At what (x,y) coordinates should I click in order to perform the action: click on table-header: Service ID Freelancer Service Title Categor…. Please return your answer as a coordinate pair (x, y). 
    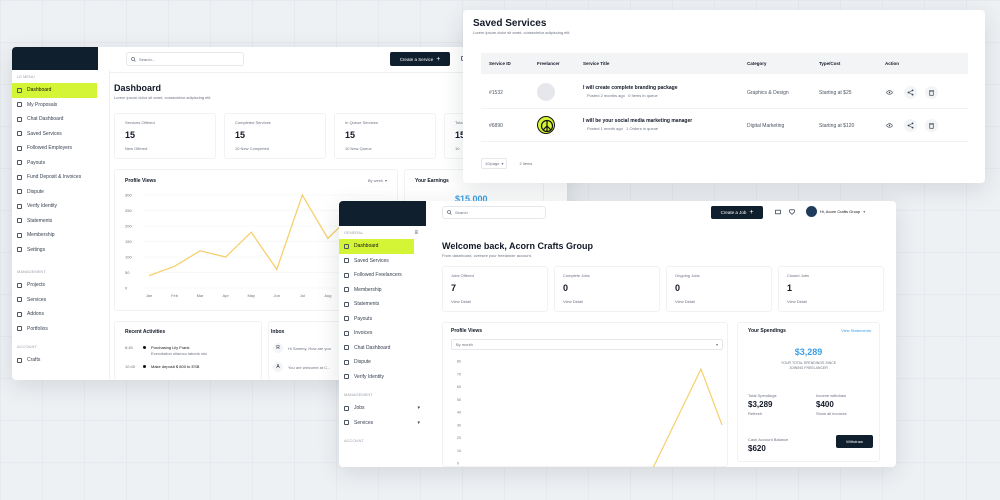
    Looking at the image, I should click on (724, 63).